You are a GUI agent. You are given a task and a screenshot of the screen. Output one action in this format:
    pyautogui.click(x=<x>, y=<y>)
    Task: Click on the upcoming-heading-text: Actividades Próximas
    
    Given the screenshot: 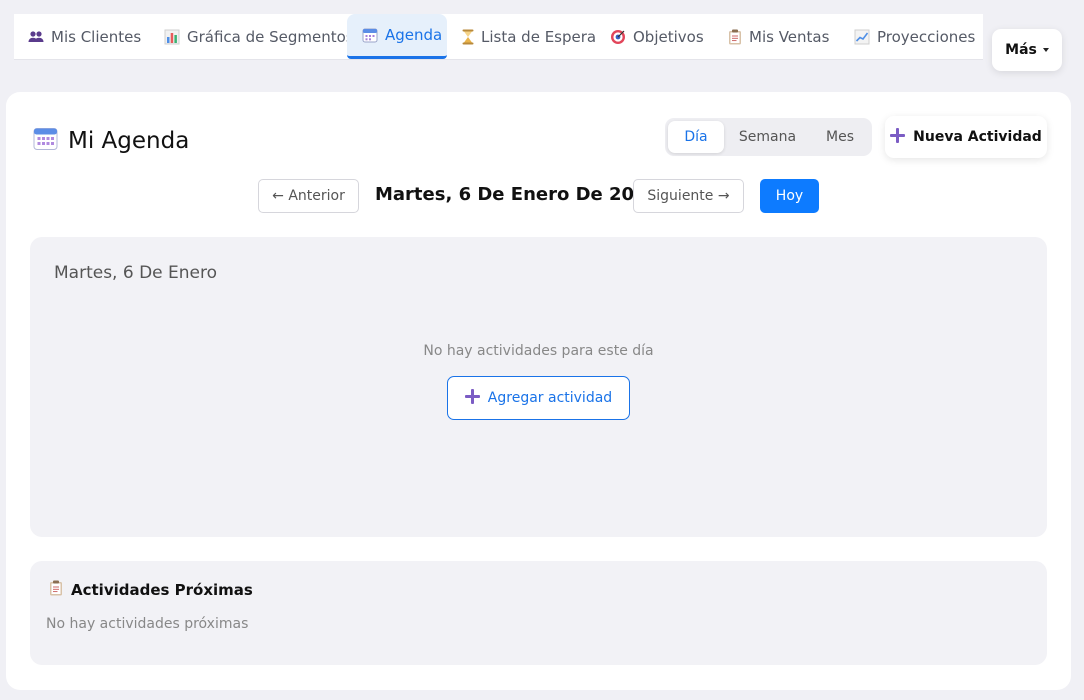 What is the action you would take?
    pyautogui.click(x=162, y=590)
    